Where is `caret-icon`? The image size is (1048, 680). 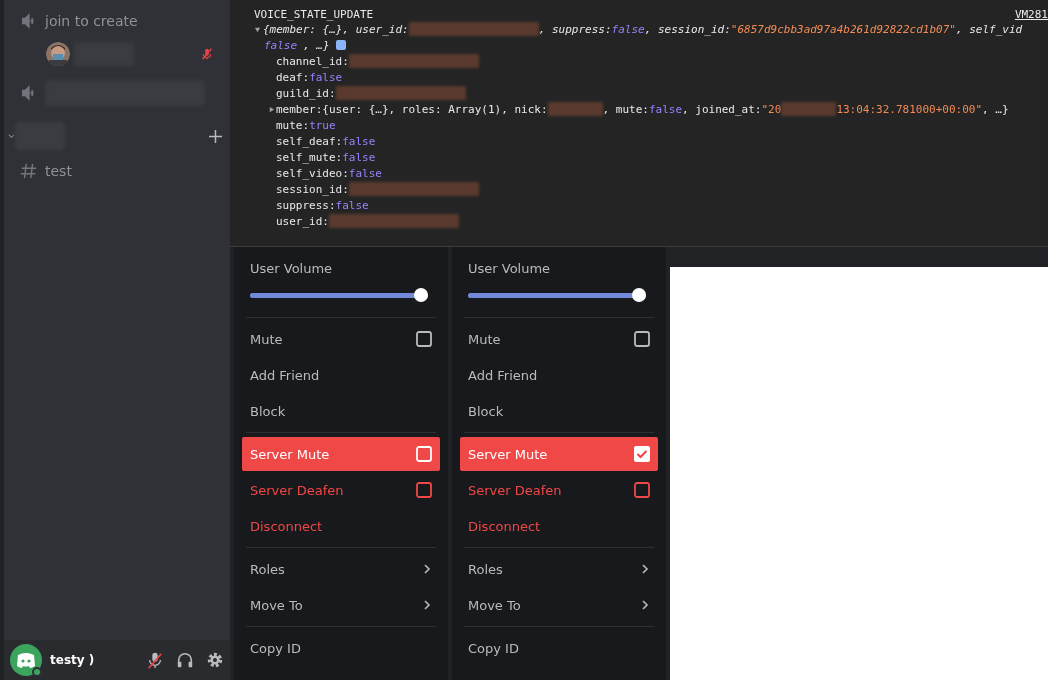
caret-icon is located at coordinates (11, 136).